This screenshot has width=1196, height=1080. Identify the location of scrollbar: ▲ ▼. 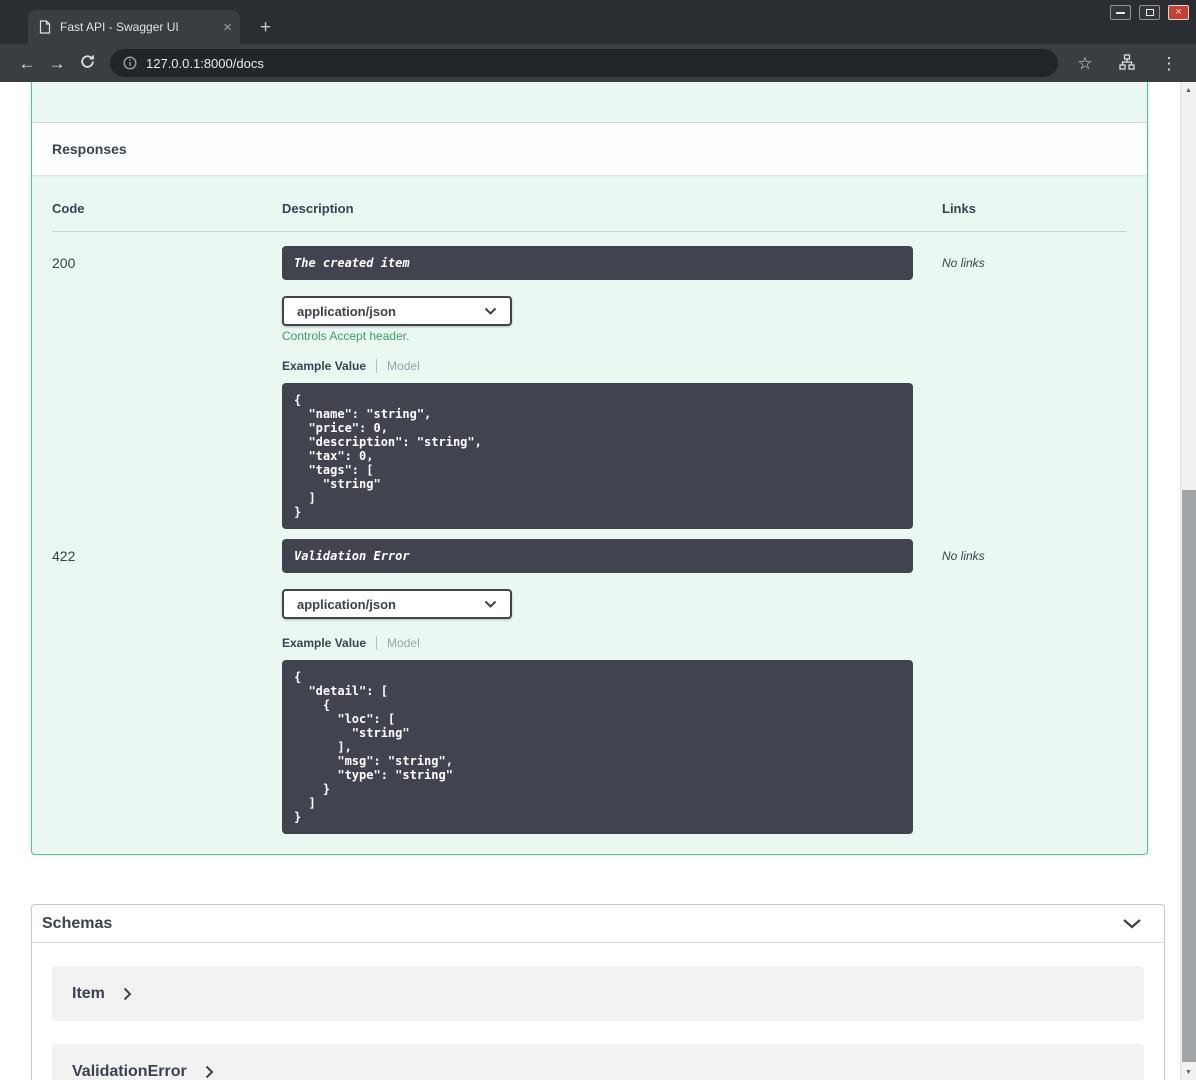
(1188, 581).